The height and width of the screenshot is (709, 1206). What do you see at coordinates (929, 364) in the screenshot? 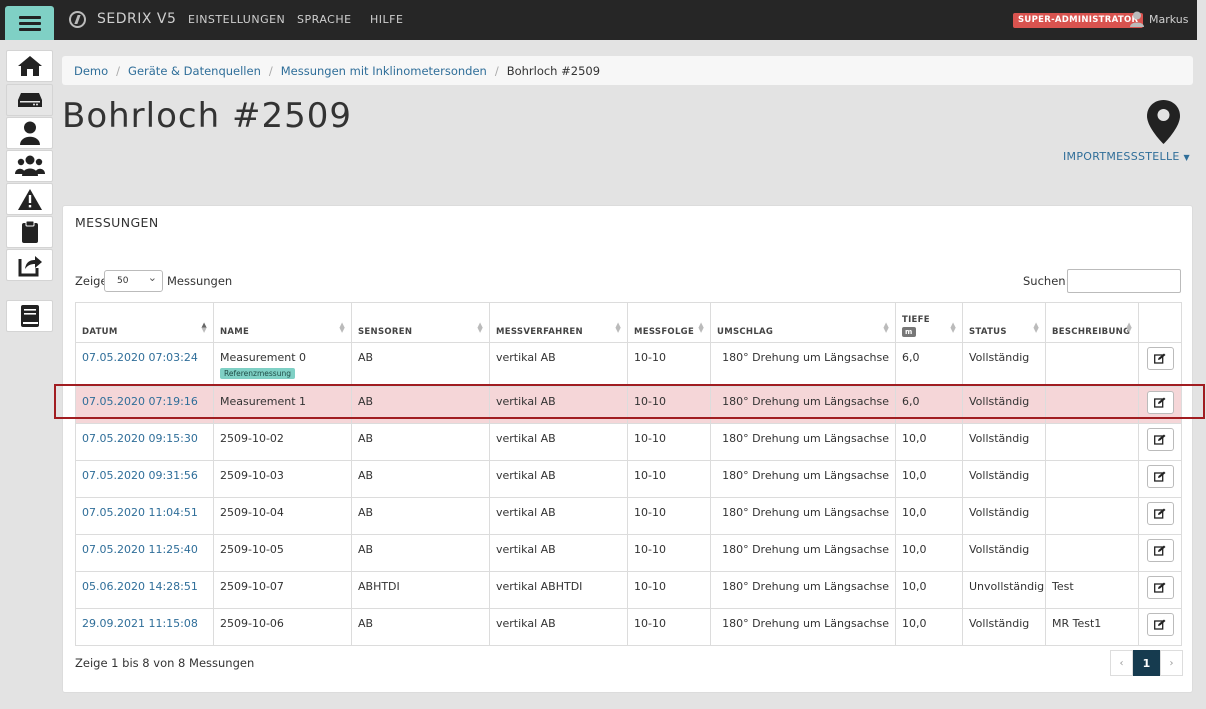
I see `cell-tiefe: 6,0` at bounding box center [929, 364].